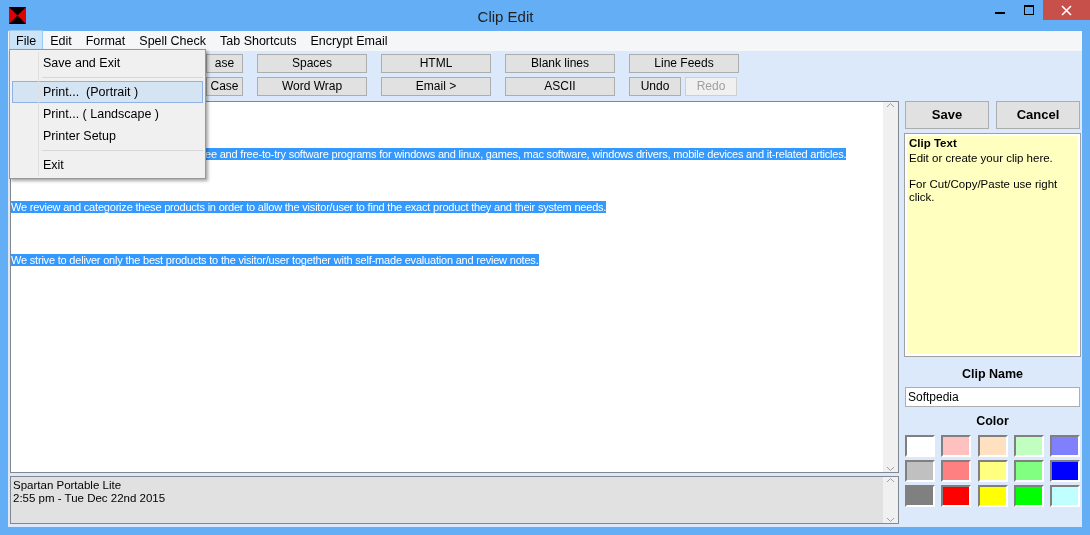 The image size is (1090, 535). I want to click on status-text: Spartan Portable Lite, so click(68, 485).